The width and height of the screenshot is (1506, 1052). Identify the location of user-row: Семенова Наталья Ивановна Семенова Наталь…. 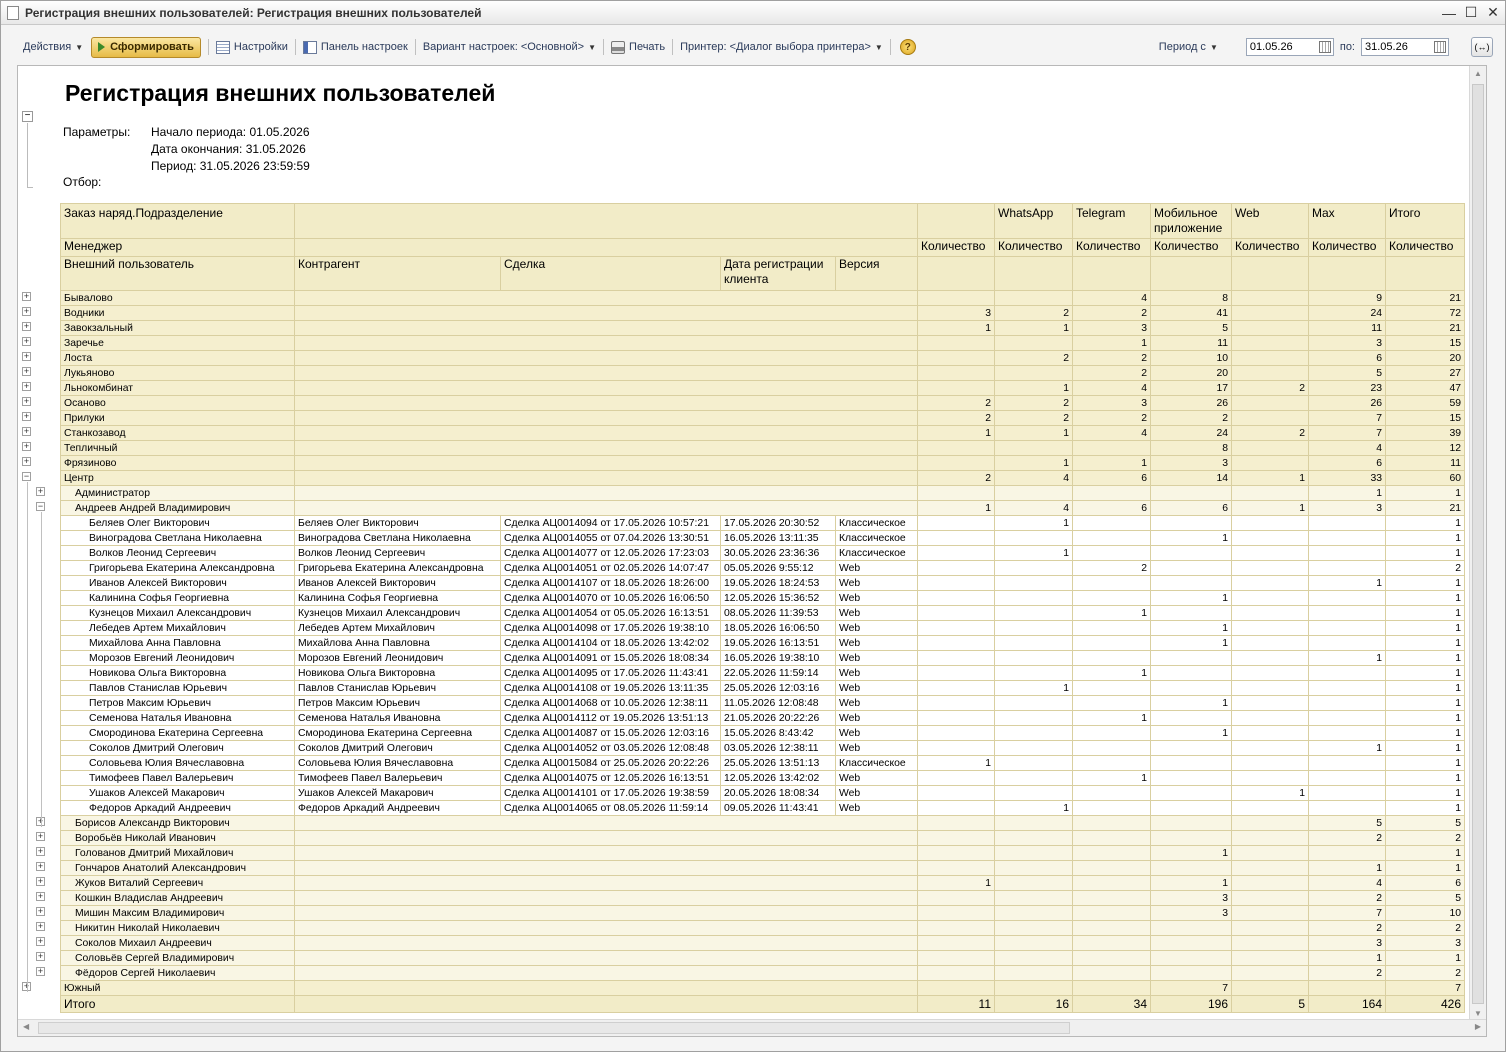
(762, 718).